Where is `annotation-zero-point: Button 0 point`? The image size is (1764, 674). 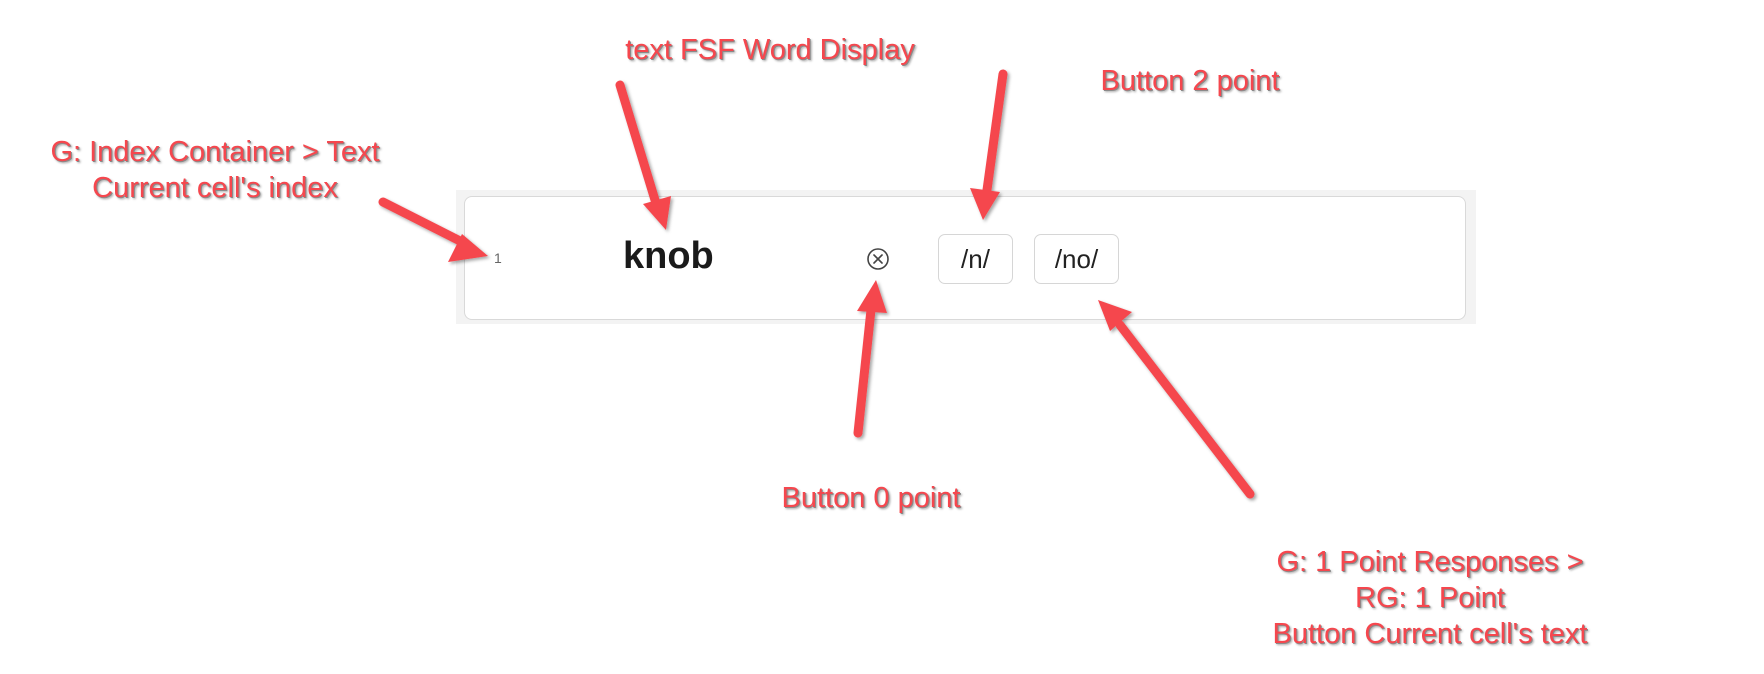 annotation-zero-point: Button 0 point is located at coordinates (871, 498).